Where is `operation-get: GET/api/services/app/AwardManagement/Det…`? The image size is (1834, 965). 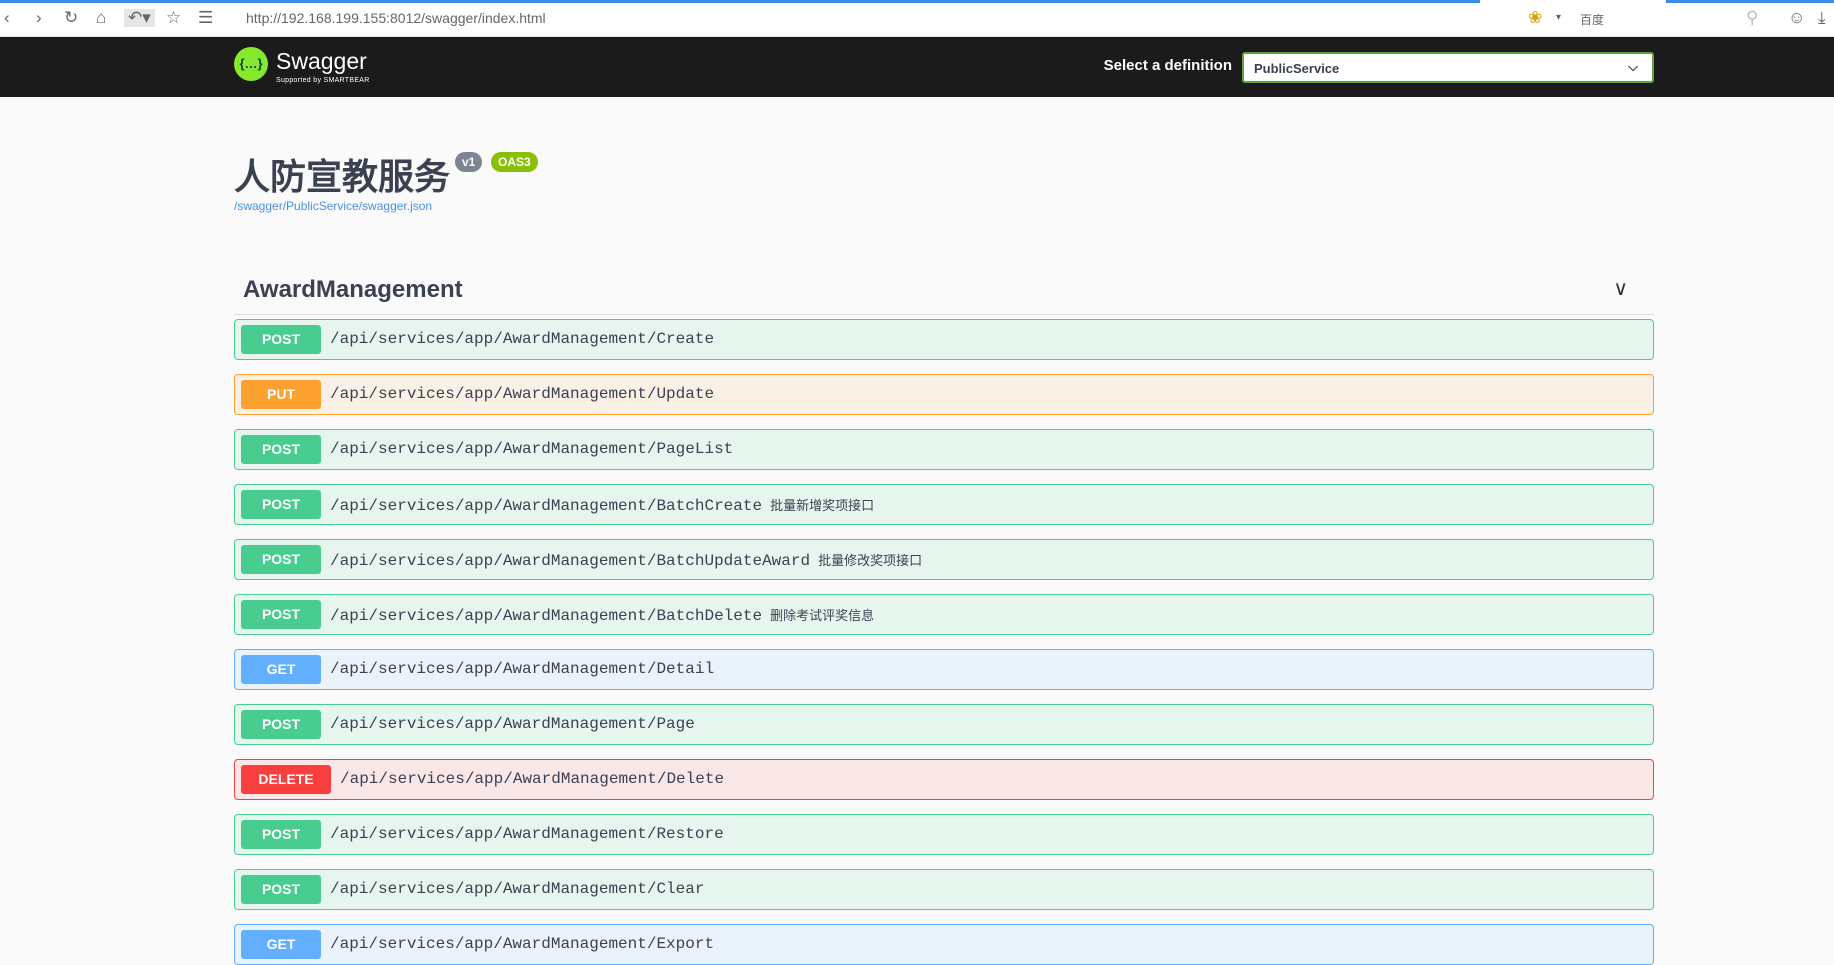
operation-get: GET/api/services/app/AwardManagement/Det… is located at coordinates (944, 669).